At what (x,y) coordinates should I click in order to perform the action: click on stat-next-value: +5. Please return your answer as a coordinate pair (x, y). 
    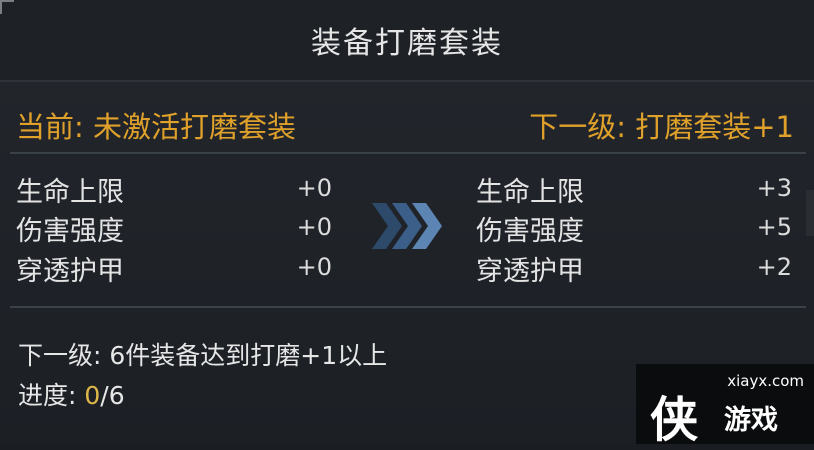
    Looking at the image, I should click on (774, 227).